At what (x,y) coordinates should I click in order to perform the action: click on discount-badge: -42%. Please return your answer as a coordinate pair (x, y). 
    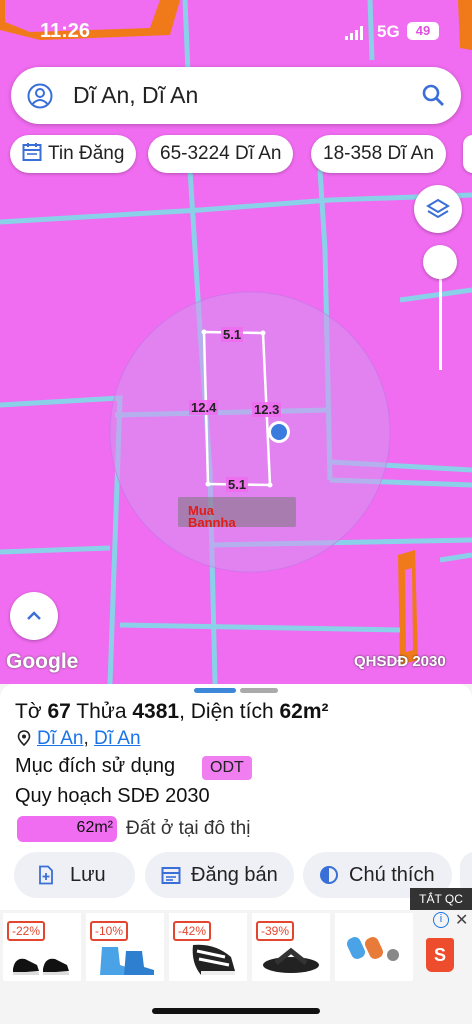
    Looking at the image, I should click on (192, 931).